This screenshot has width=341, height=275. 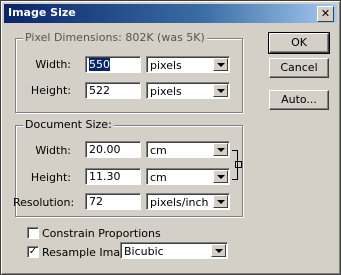 I want to click on pixel-width-unit: pixels, so click(x=166, y=65).